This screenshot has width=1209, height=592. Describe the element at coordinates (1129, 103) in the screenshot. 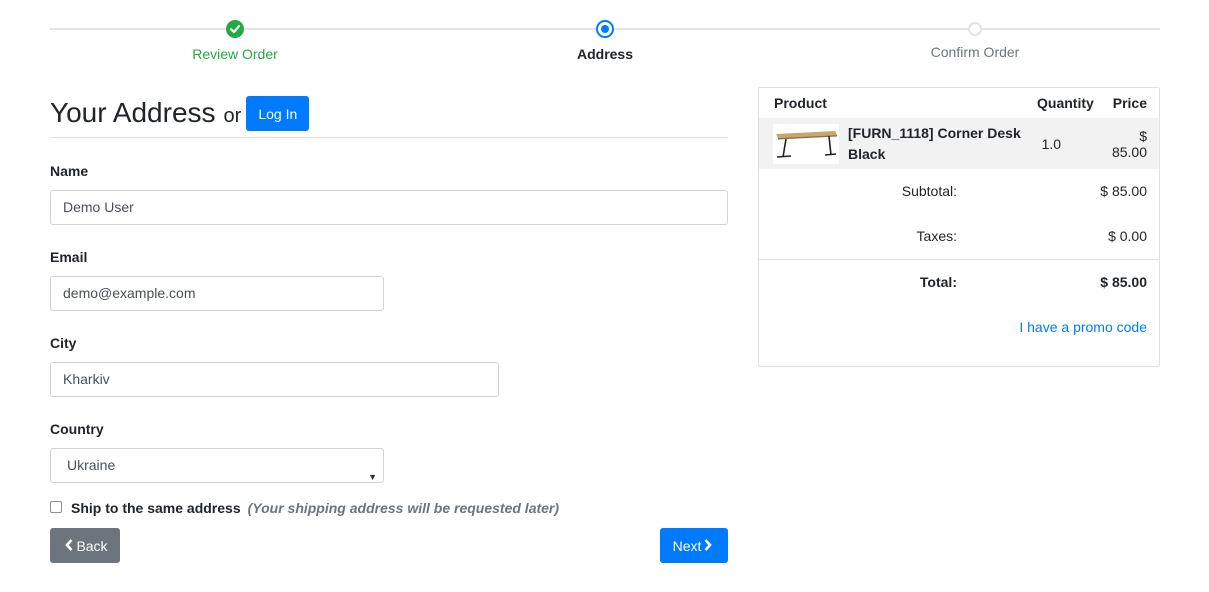

I see `price-column-header: Price` at that location.